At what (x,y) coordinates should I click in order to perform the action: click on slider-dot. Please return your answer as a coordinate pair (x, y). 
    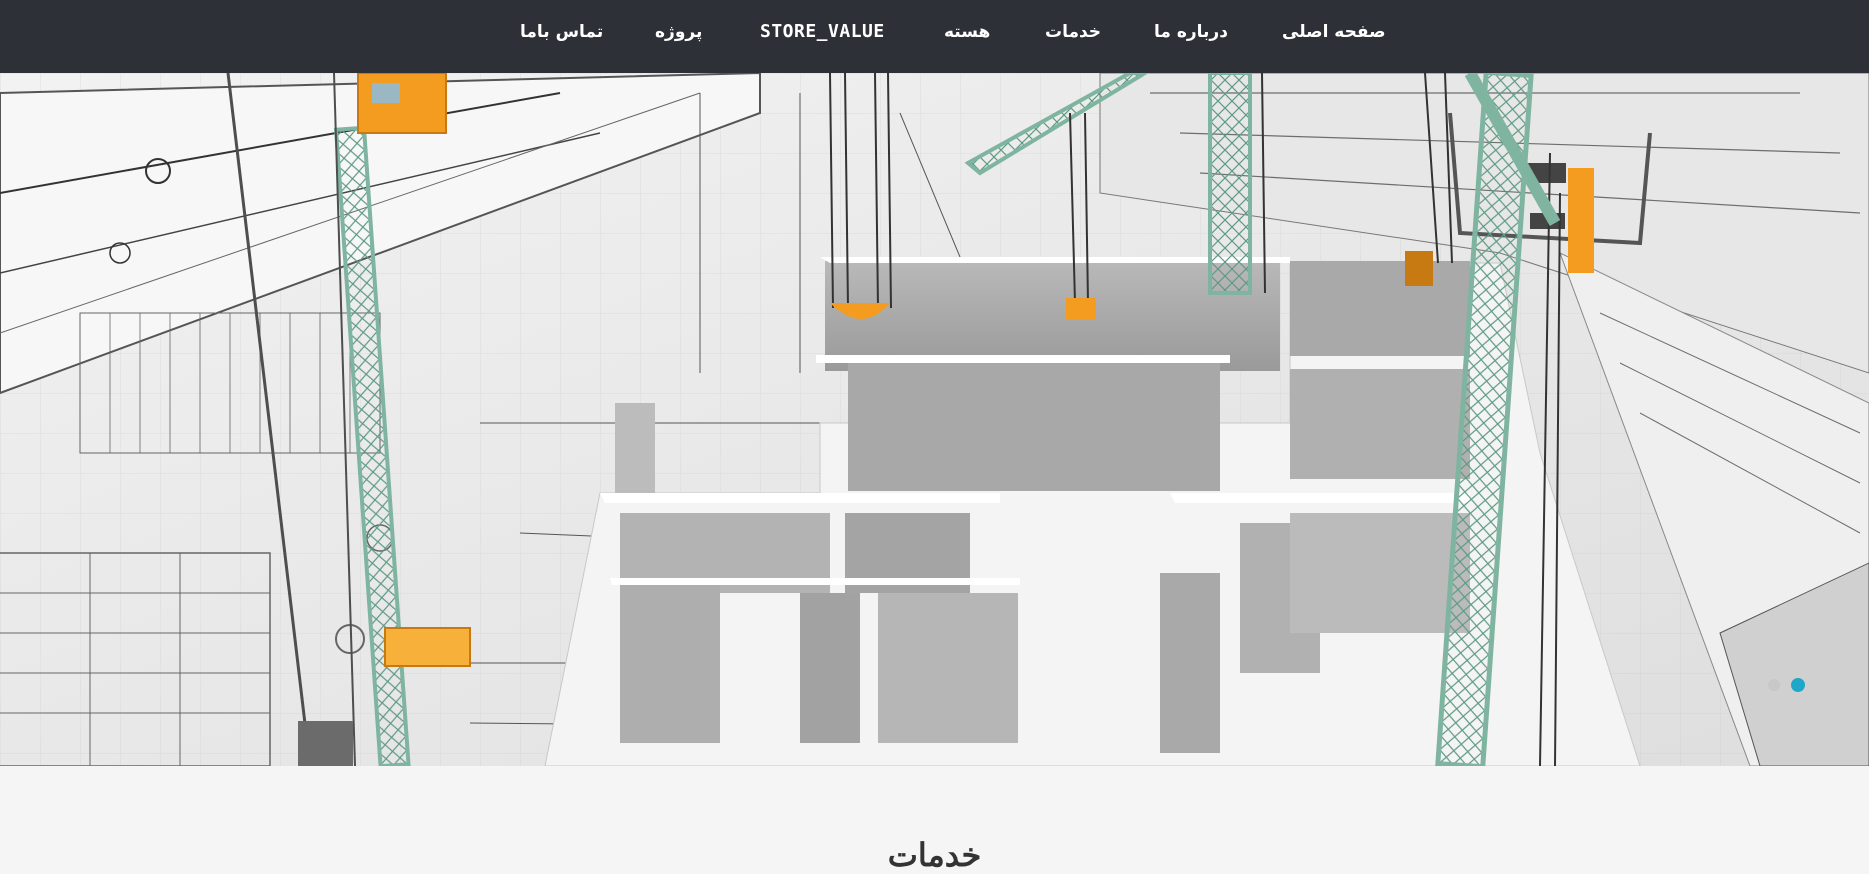
    Looking at the image, I should click on (1774, 685).